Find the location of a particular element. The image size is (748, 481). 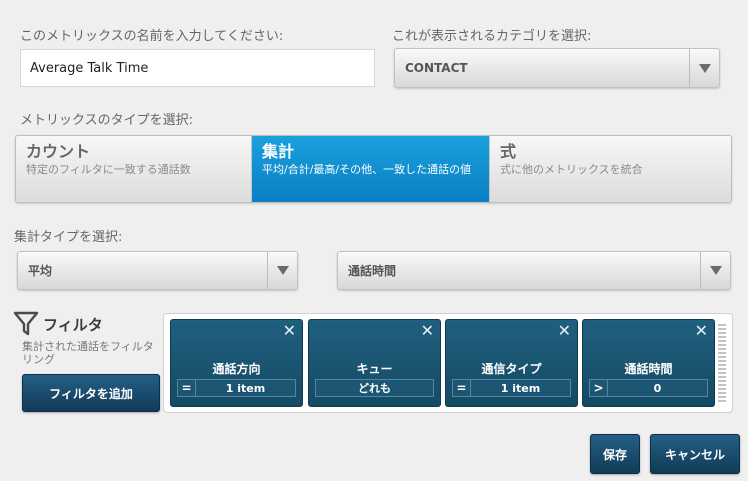

type-option-title: カウント is located at coordinates (58, 151).